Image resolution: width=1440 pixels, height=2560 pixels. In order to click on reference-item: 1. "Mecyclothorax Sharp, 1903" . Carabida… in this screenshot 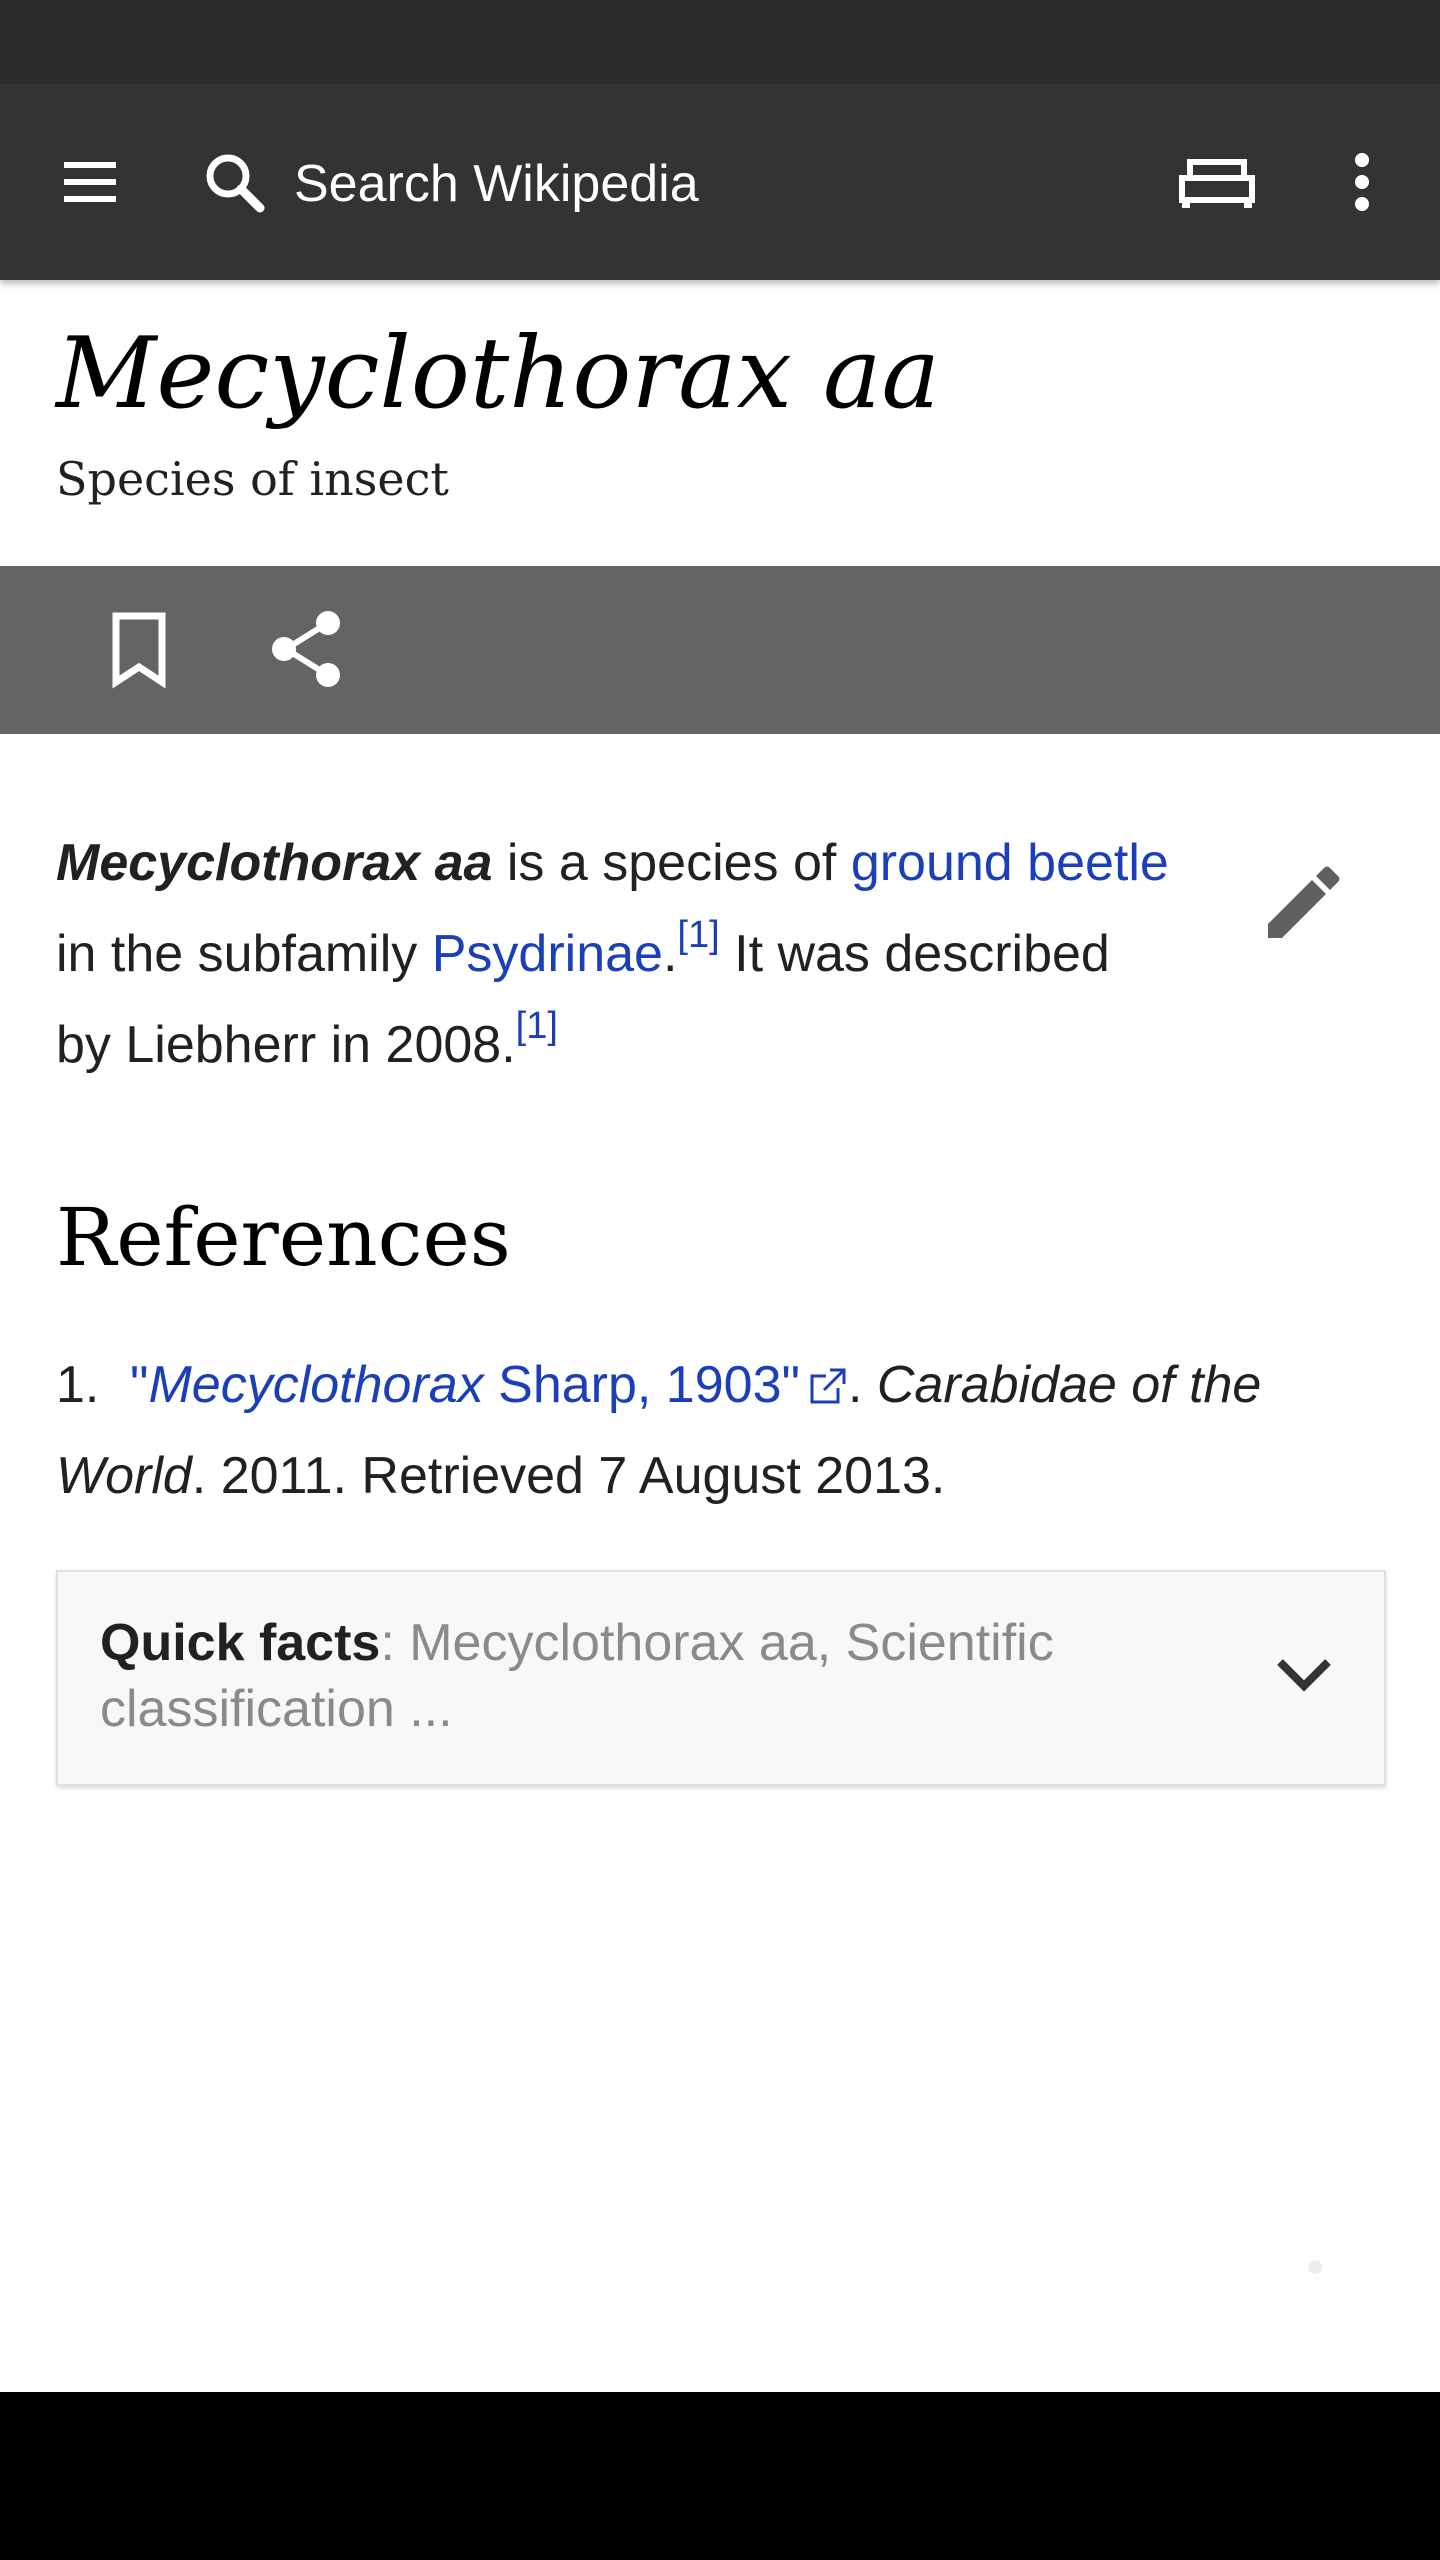, I will do `click(716, 1431)`.